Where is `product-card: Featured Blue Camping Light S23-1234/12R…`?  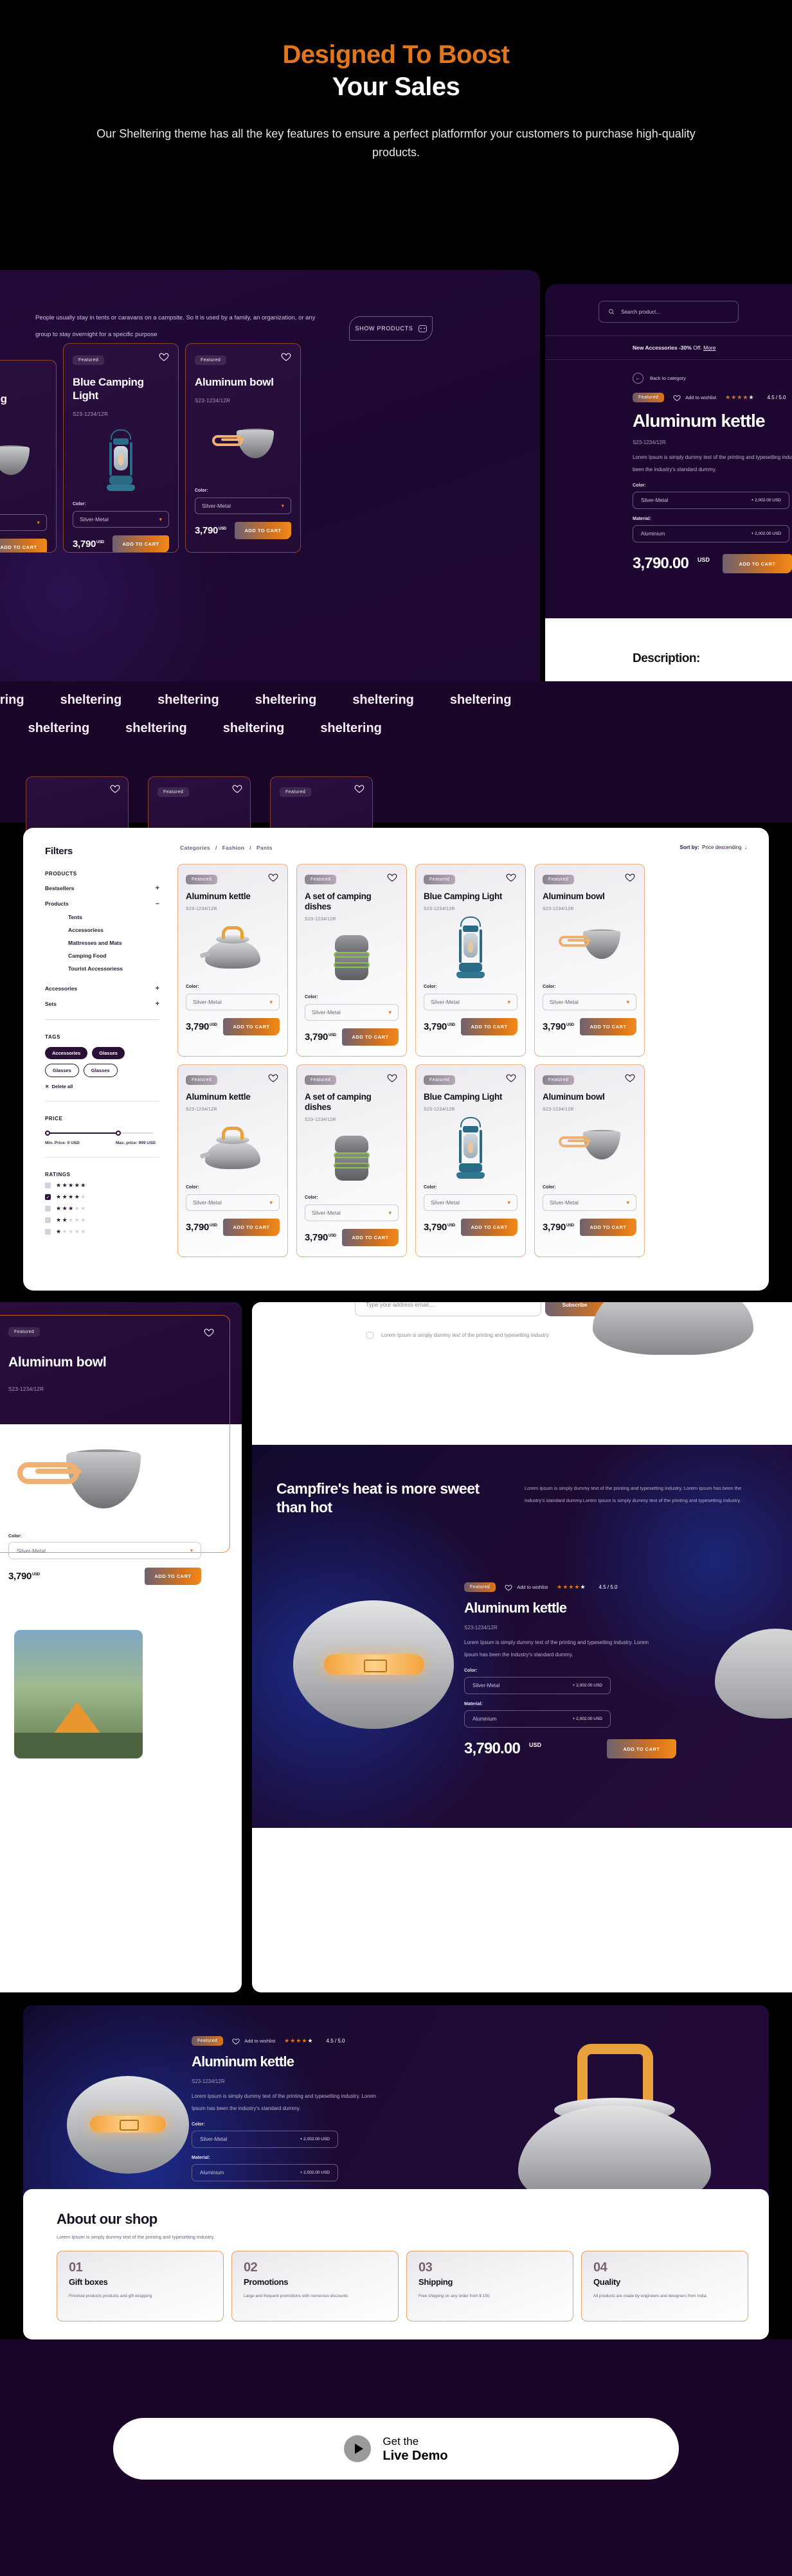
product-card: Featured Blue Camping Light S23-1234/12R… is located at coordinates (121, 448).